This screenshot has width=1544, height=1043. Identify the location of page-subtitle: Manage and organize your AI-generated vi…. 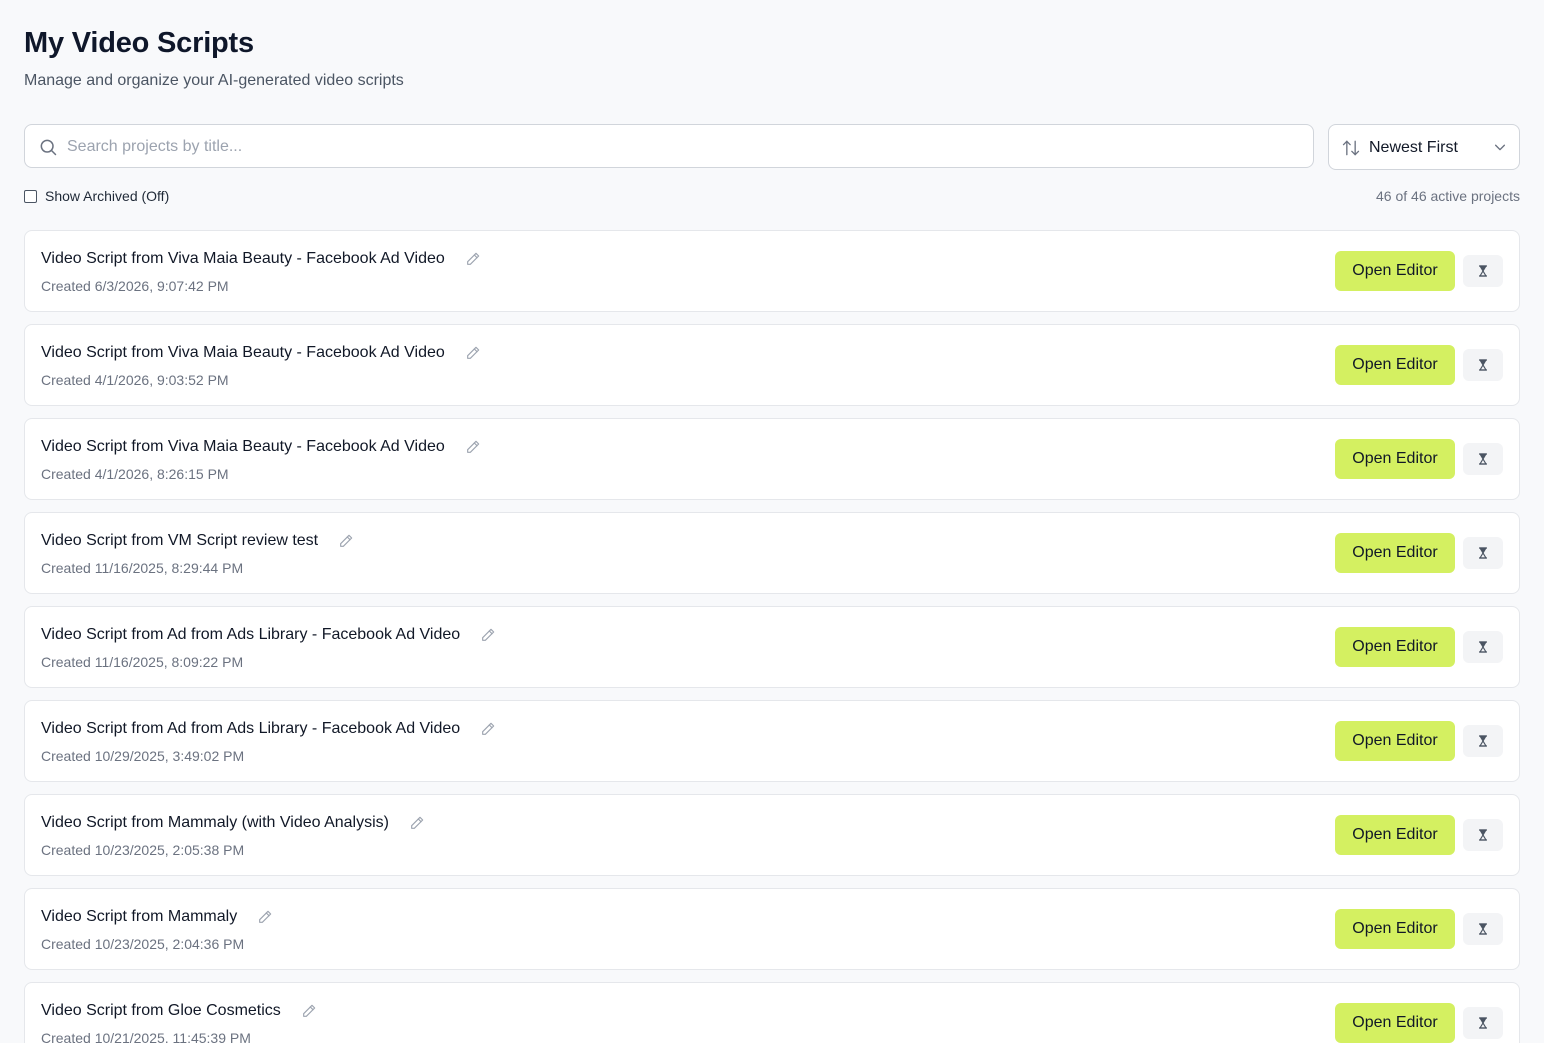
(214, 80).